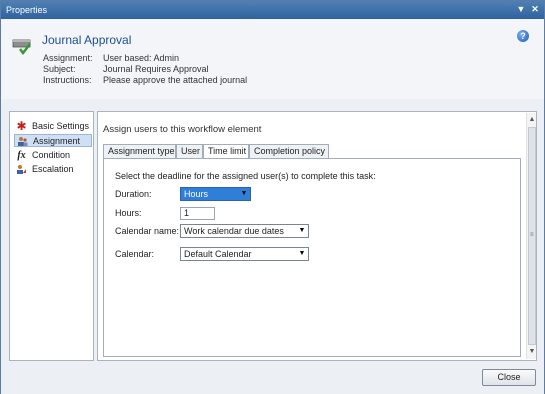  What do you see at coordinates (57, 141) in the screenshot?
I see `sidebar-item-label: Assignment` at bounding box center [57, 141].